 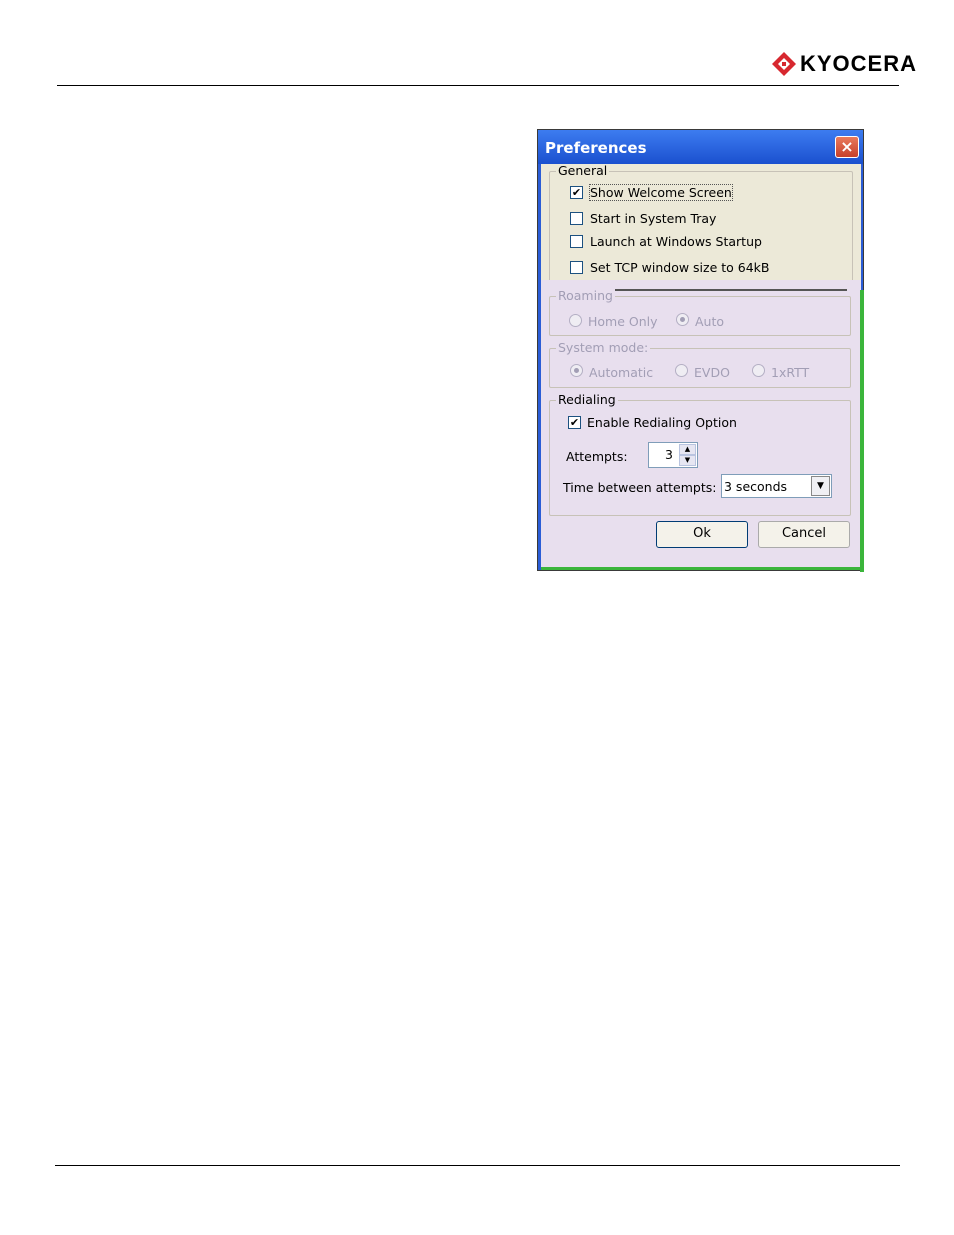 What do you see at coordinates (859, 63) in the screenshot?
I see `brand-name: KYOCERA` at bounding box center [859, 63].